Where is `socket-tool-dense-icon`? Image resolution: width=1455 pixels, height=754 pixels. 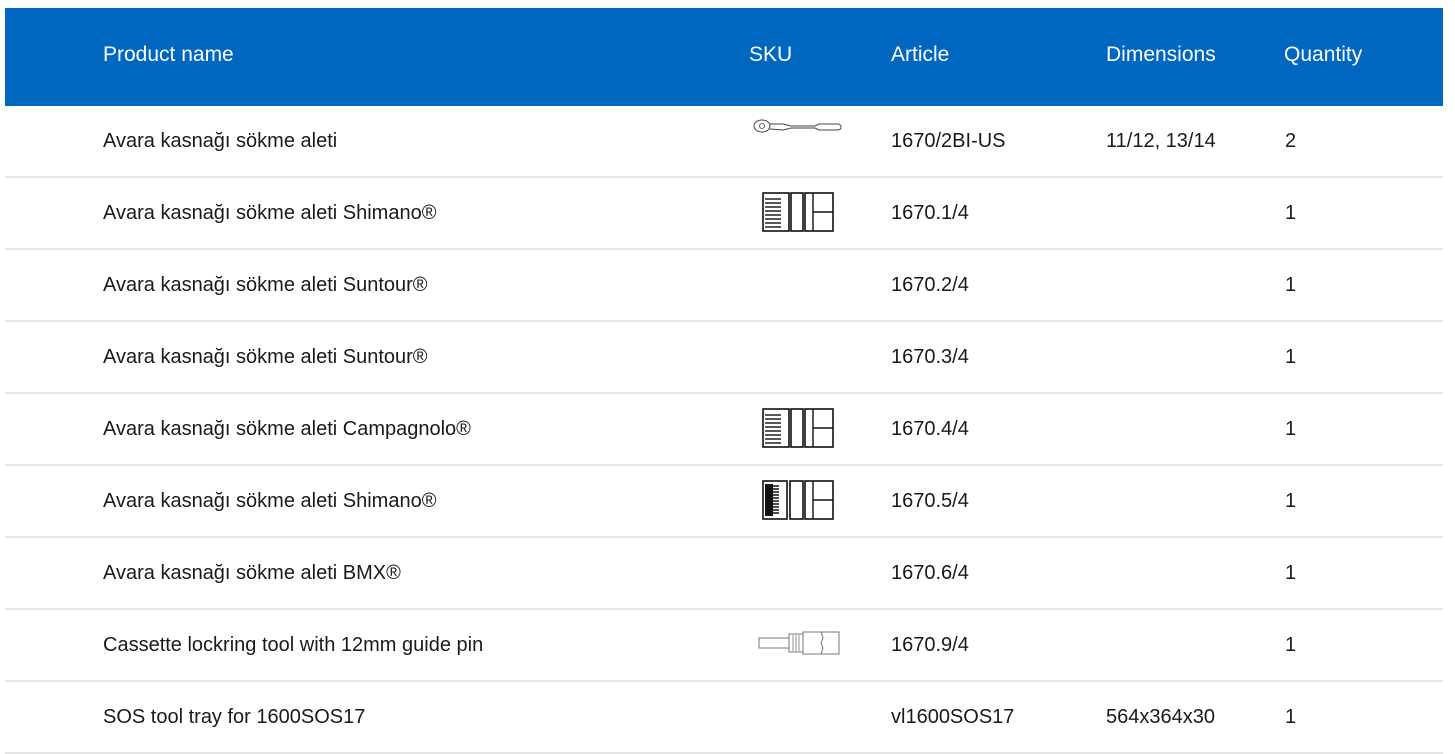 socket-tool-dense-icon is located at coordinates (793, 501).